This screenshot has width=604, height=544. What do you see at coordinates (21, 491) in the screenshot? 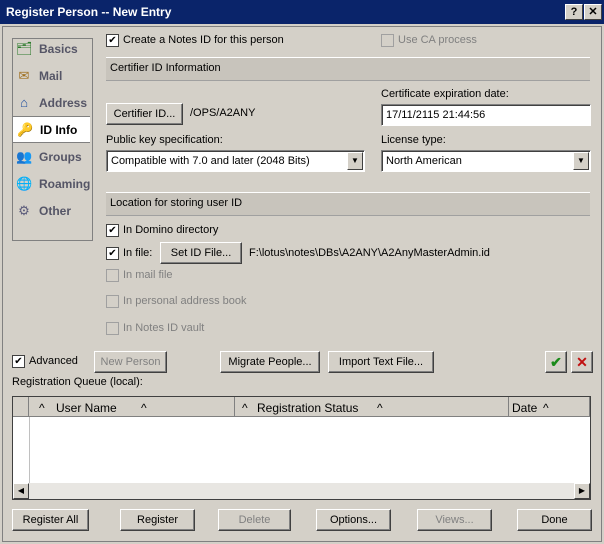
I see `scroll-left-icon: ◀` at bounding box center [21, 491].